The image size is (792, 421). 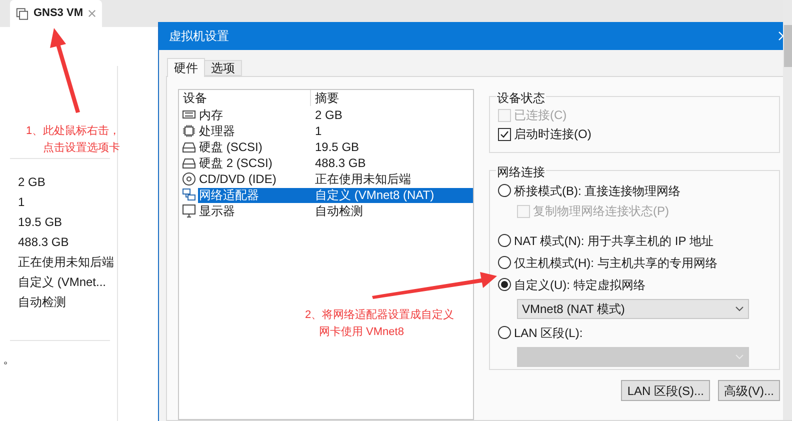 I want to click on radio-label: LAN 区段(L):, so click(x=548, y=333).